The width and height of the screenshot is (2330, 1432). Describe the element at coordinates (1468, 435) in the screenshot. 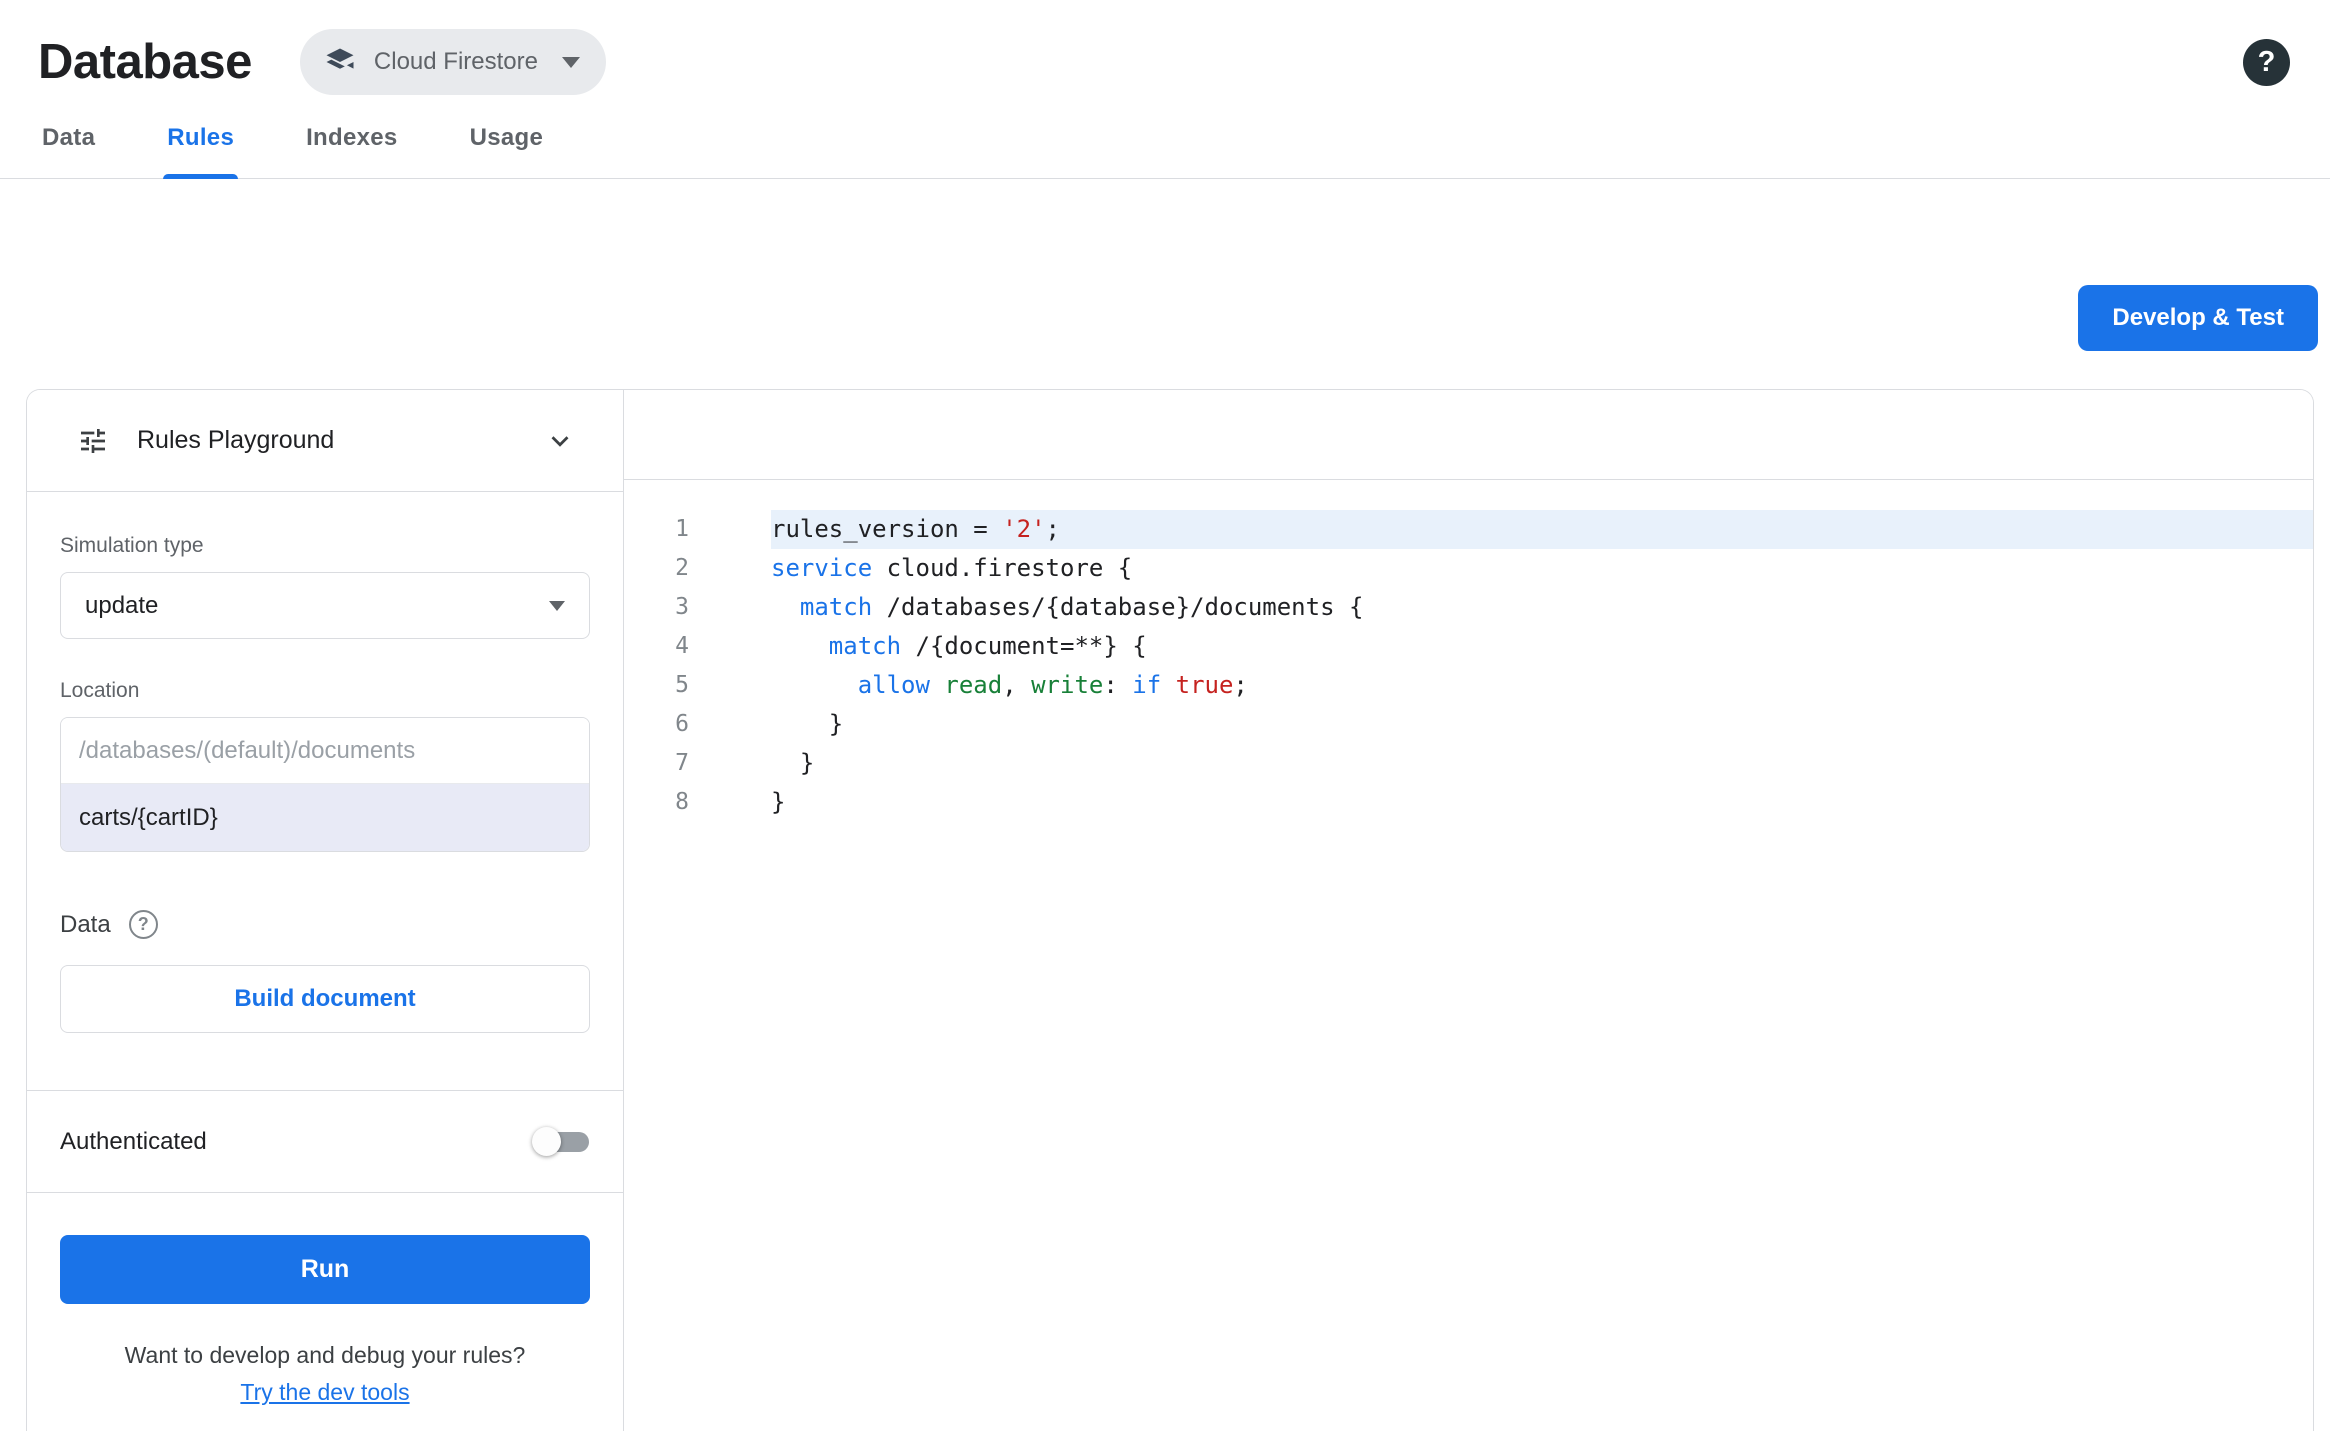

I see `editor-toolbar` at that location.